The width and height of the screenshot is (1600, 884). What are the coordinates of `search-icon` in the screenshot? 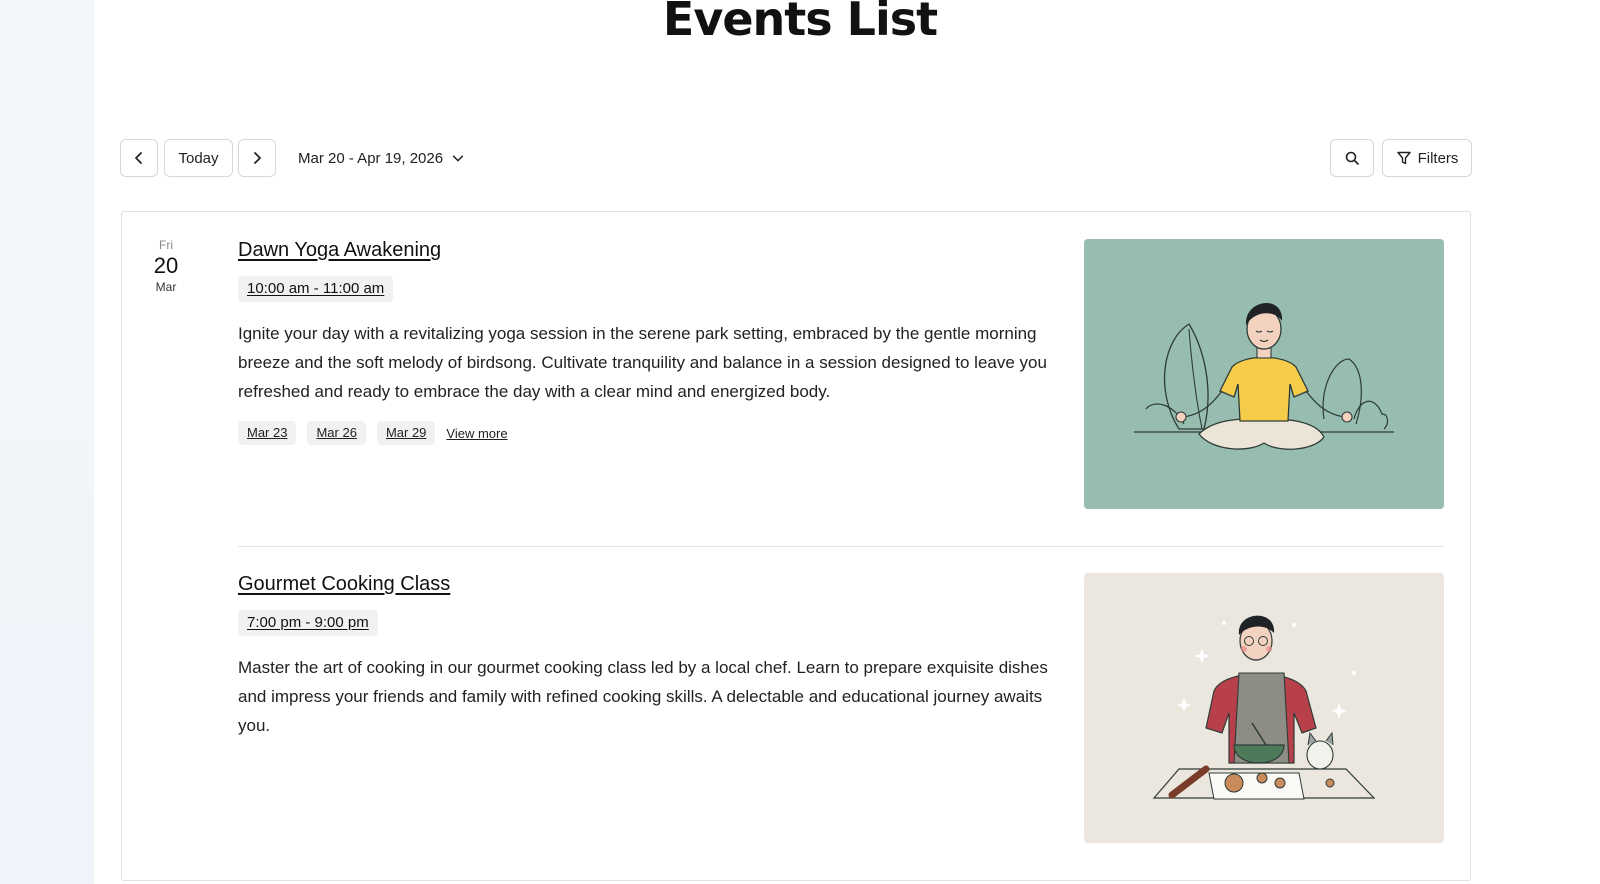 It's located at (1352, 158).